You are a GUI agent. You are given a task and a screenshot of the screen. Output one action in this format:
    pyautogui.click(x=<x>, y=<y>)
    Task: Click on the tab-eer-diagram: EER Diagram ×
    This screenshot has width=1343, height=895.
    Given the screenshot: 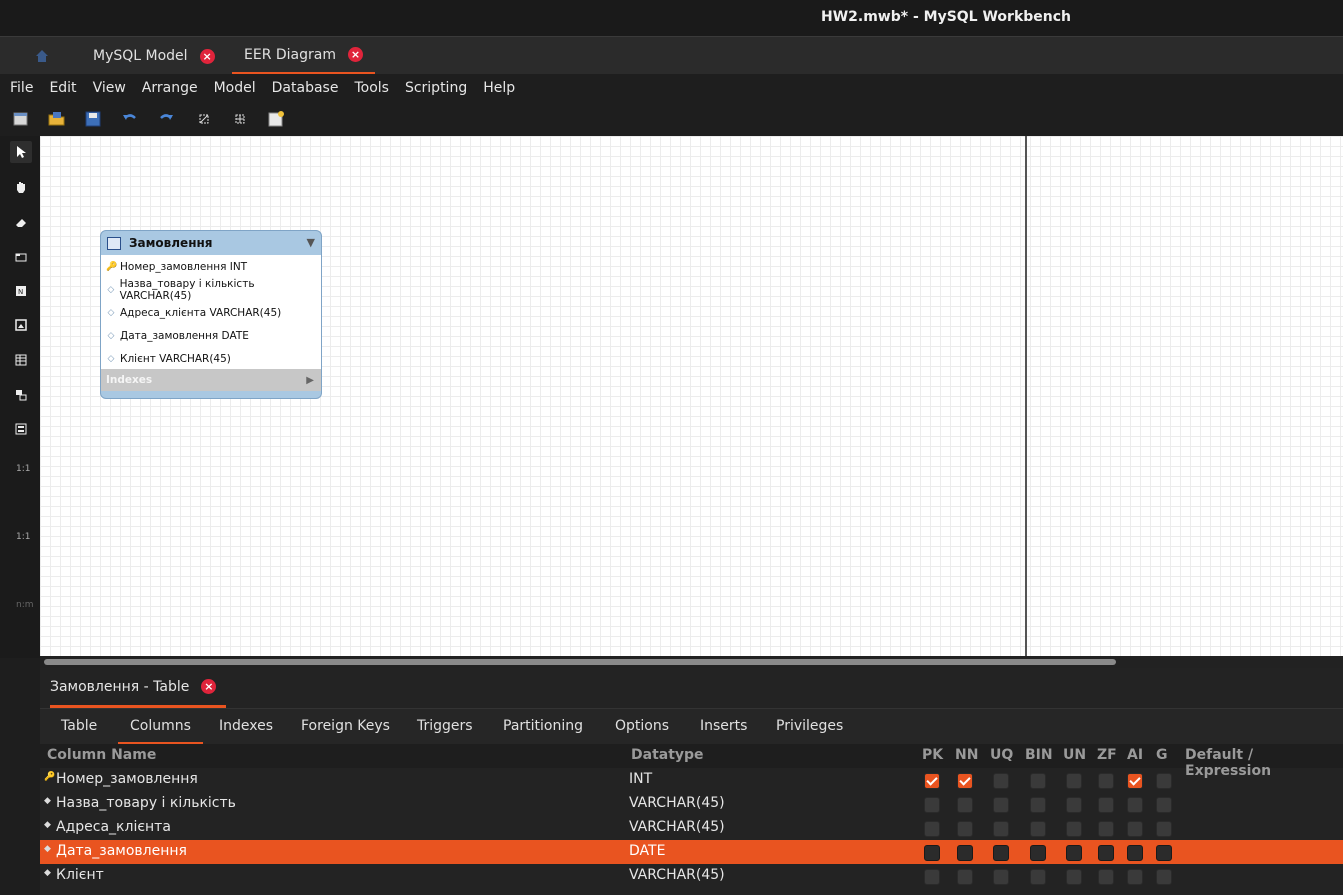 What is the action you would take?
    pyautogui.click(x=303, y=56)
    